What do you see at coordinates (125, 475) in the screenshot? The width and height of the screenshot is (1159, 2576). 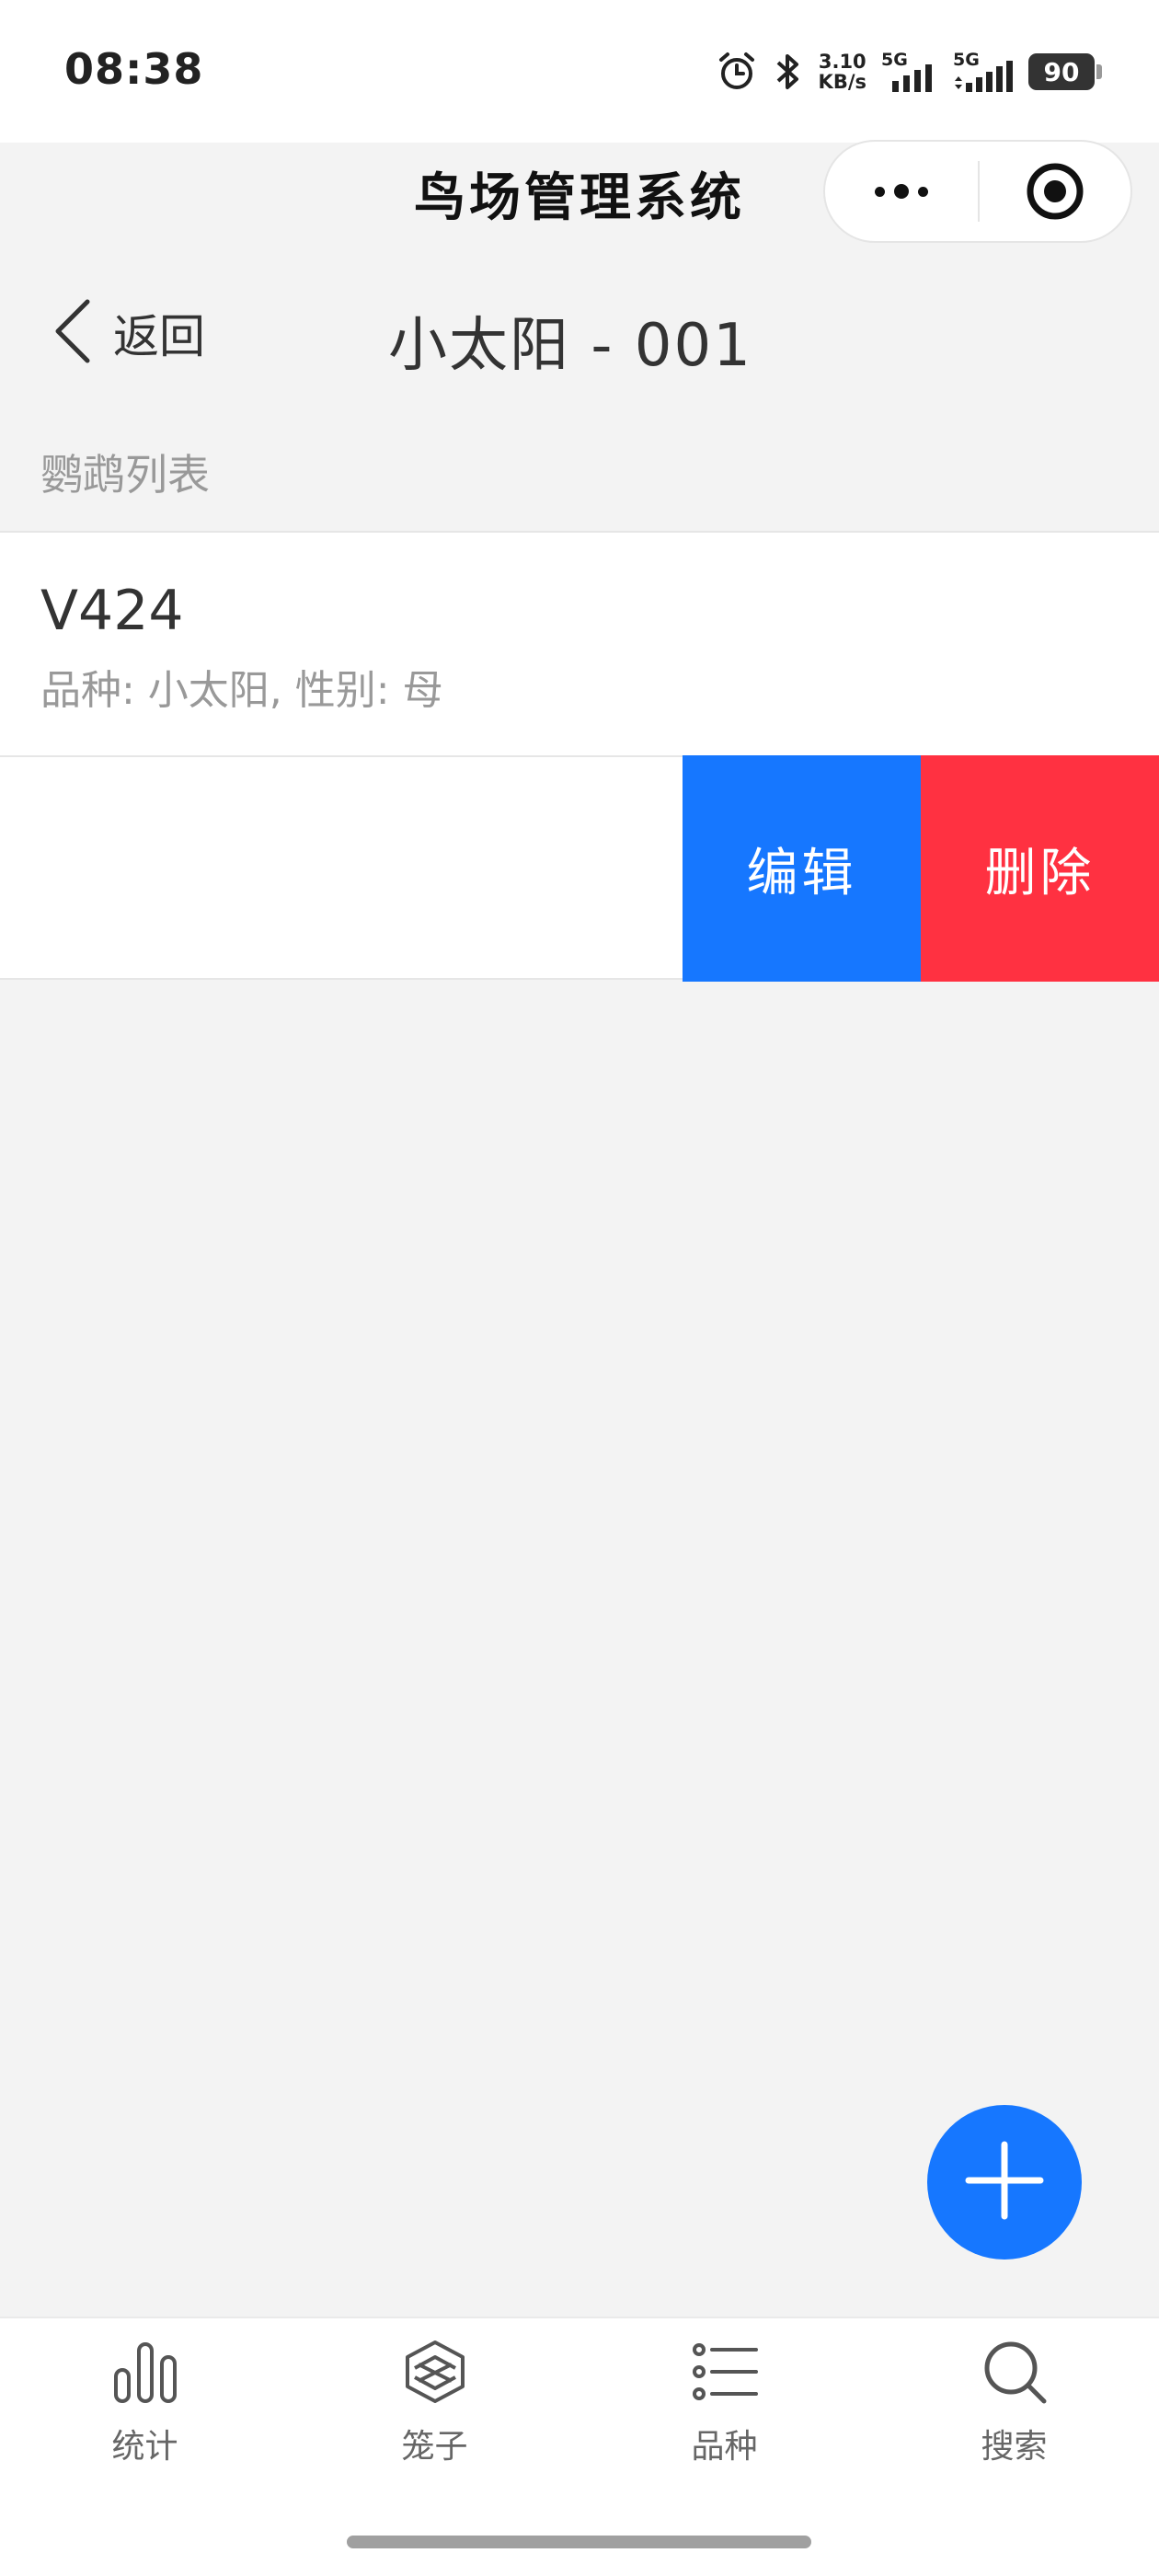 I see `section-title: 鹦鹉列表` at bounding box center [125, 475].